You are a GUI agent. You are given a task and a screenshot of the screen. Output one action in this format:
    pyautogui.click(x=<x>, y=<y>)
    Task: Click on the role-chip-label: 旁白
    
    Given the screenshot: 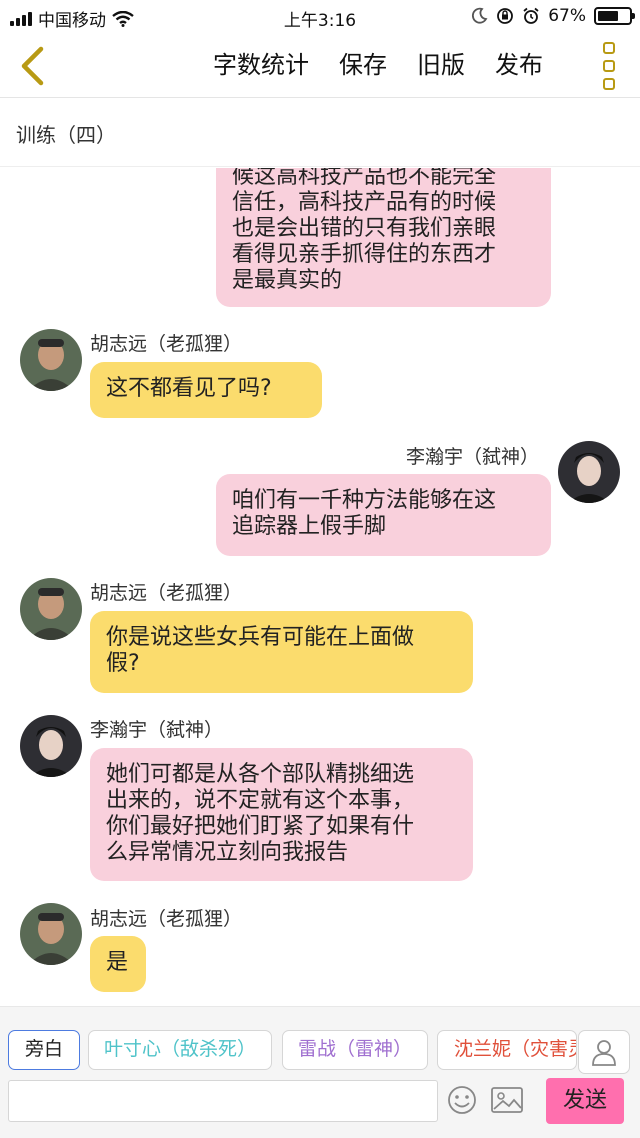 What is the action you would take?
    pyautogui.click(x=43, y=1049)
    